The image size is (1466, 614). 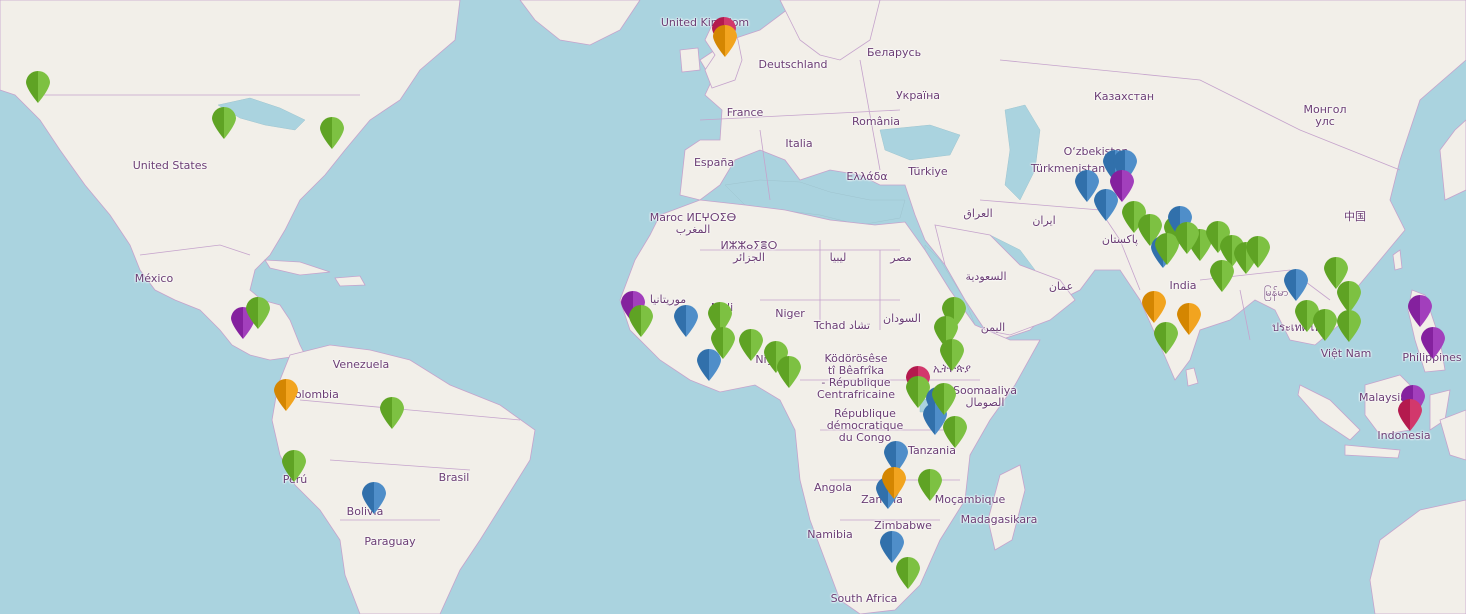 I want to click on map-marker-red, so click(x=1410, y=415).